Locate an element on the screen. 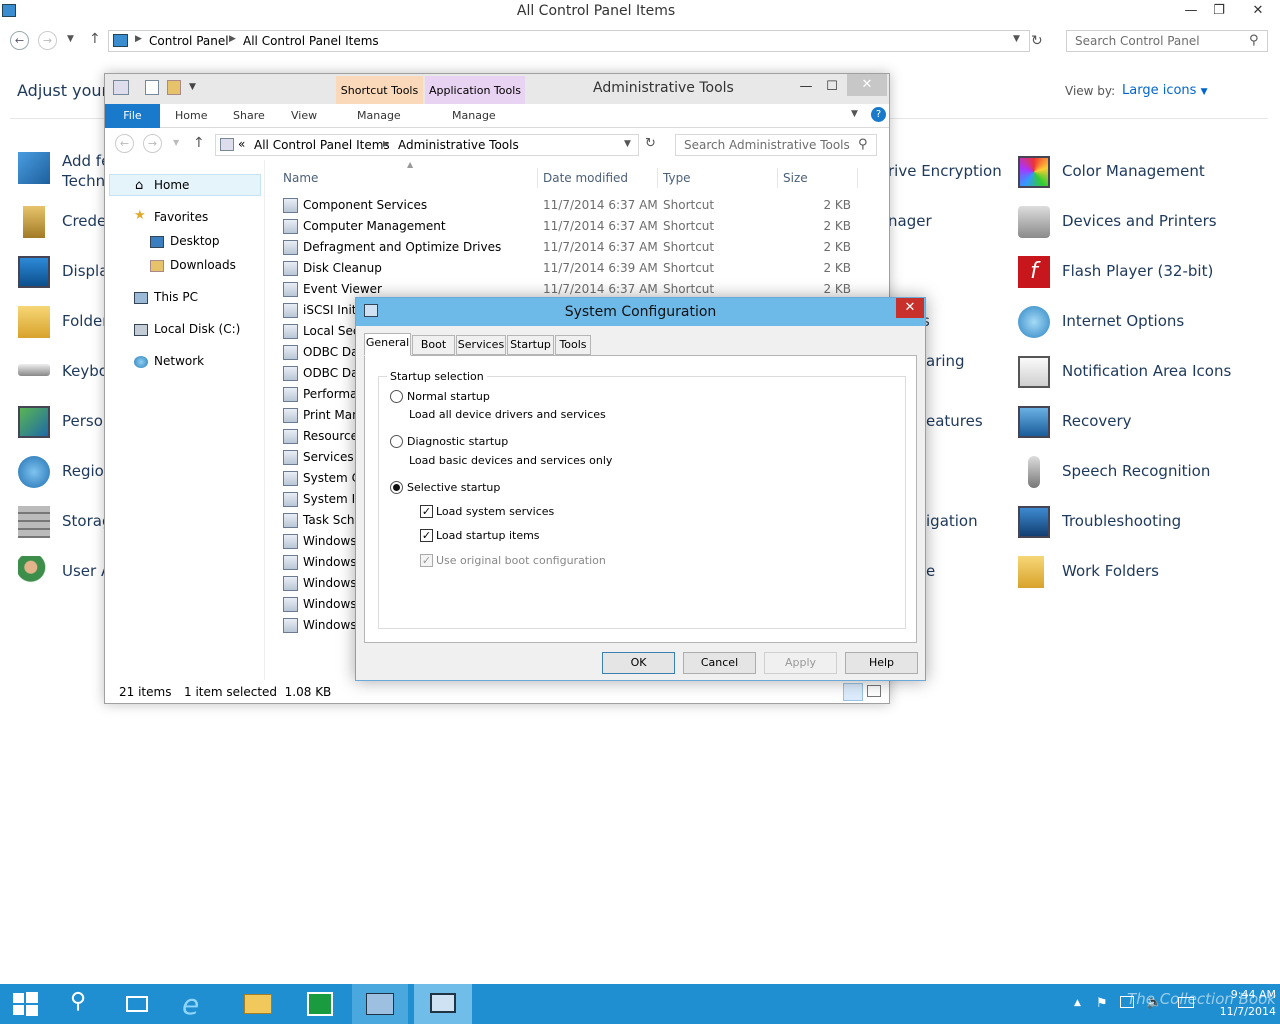 This screenshot has height=1024, width=1280. tab-view: View is located at coordinates (304, 115).